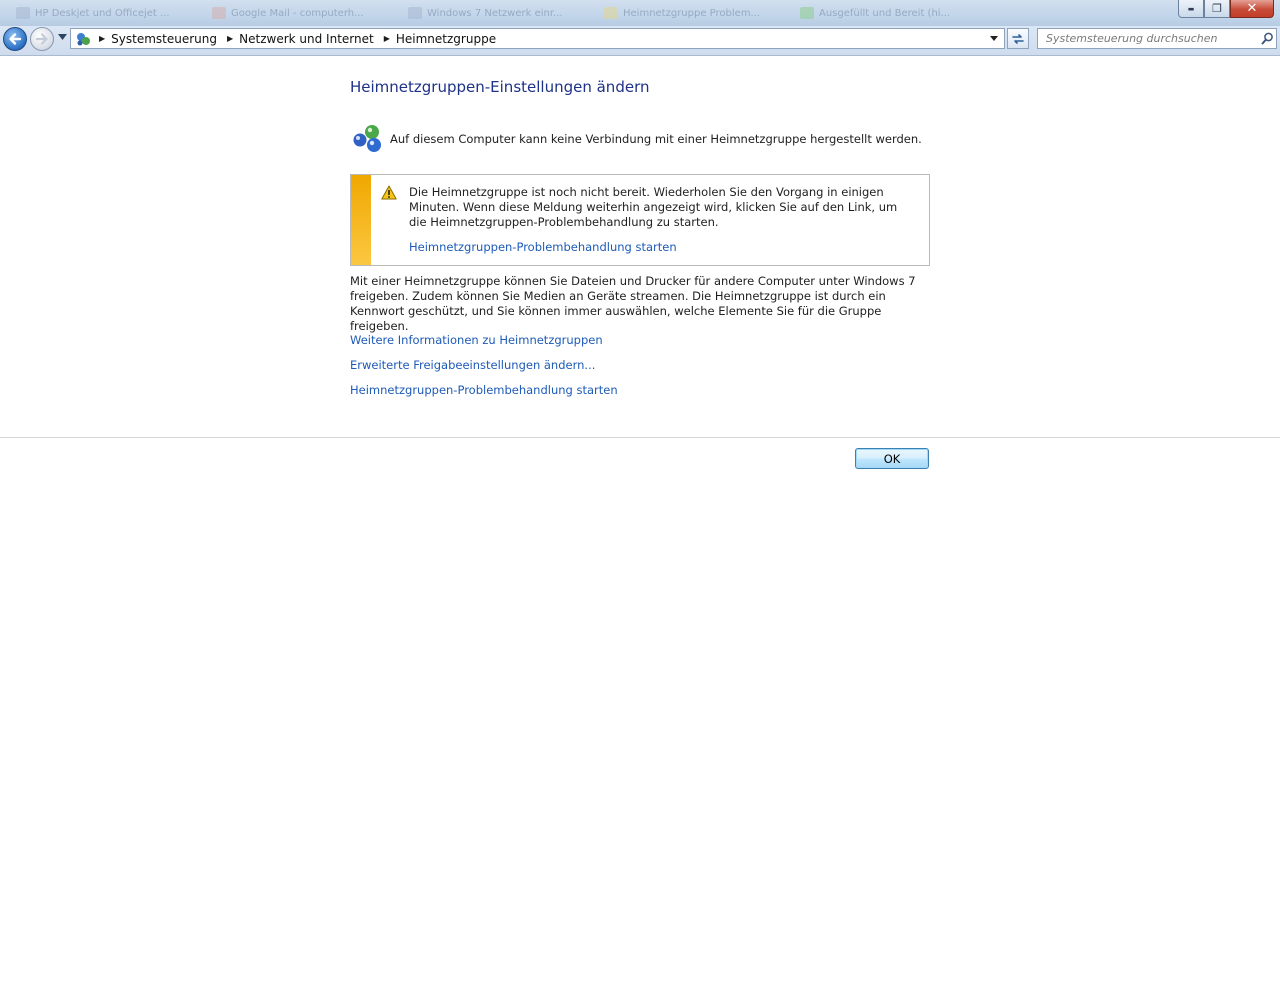 This screenshot has width=1280, height=984. Describe the element at coordinates (892, 458) in the screenshot. I see `ok-button: OK` at that location.